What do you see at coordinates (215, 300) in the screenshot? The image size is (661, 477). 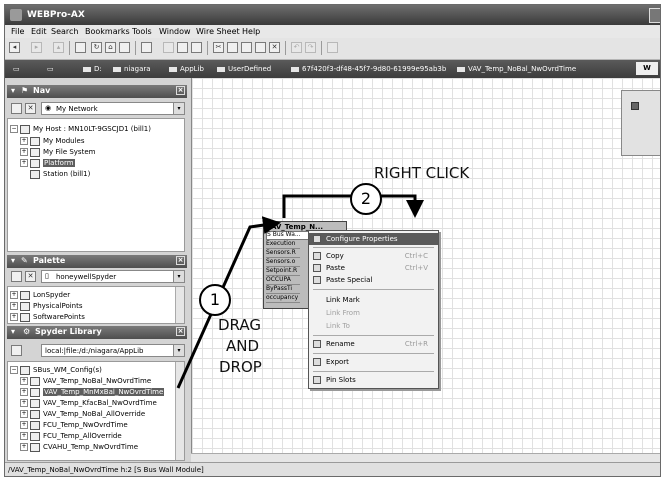 I see `step-1-callout: 1` at bounding box center [215, 300].